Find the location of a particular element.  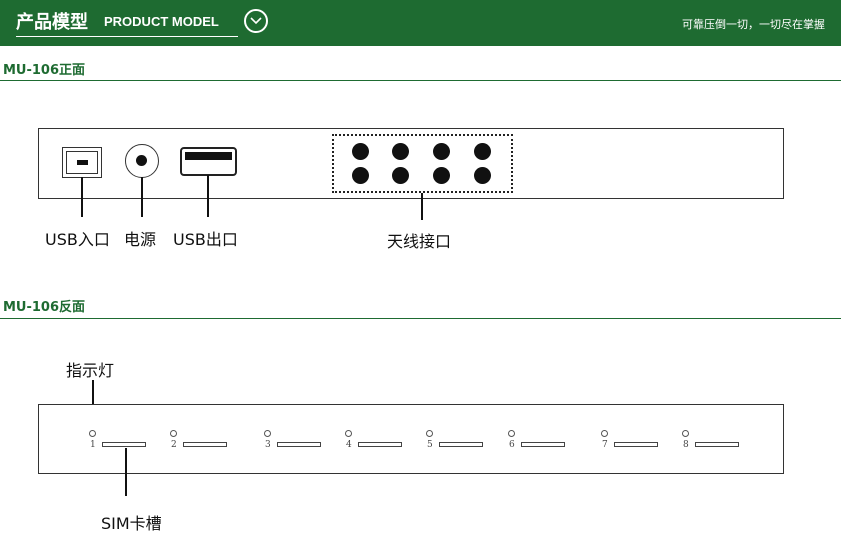

back-panel is located at coordinates (411, 439).